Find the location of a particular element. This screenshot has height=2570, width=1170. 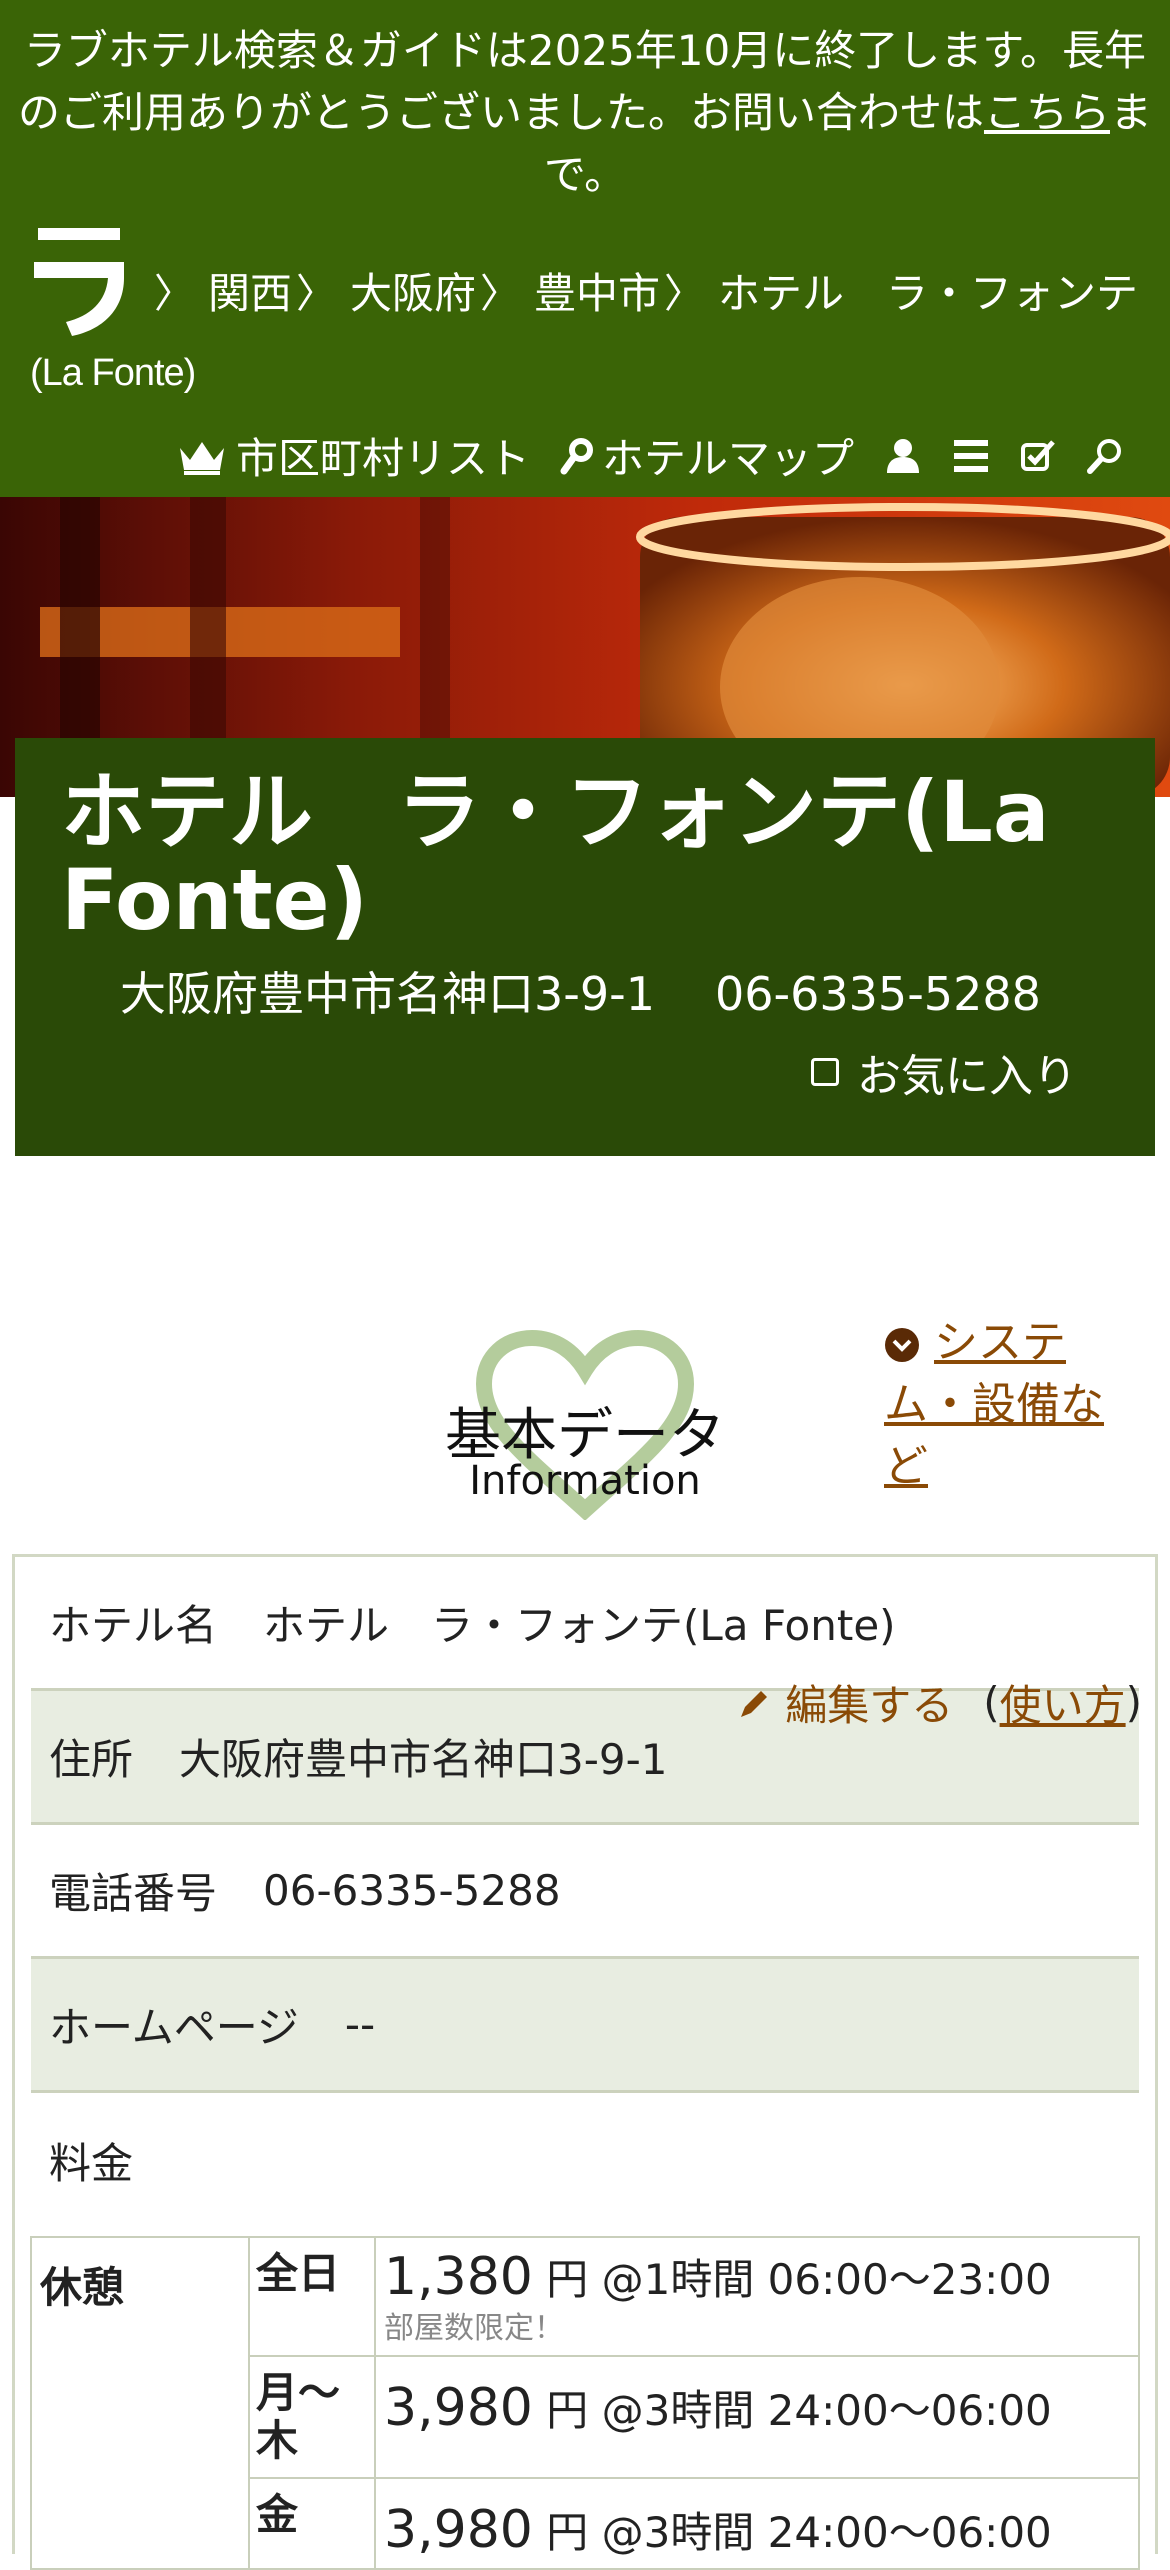

contact-link: こちら is located at coordinates (1047, 112).